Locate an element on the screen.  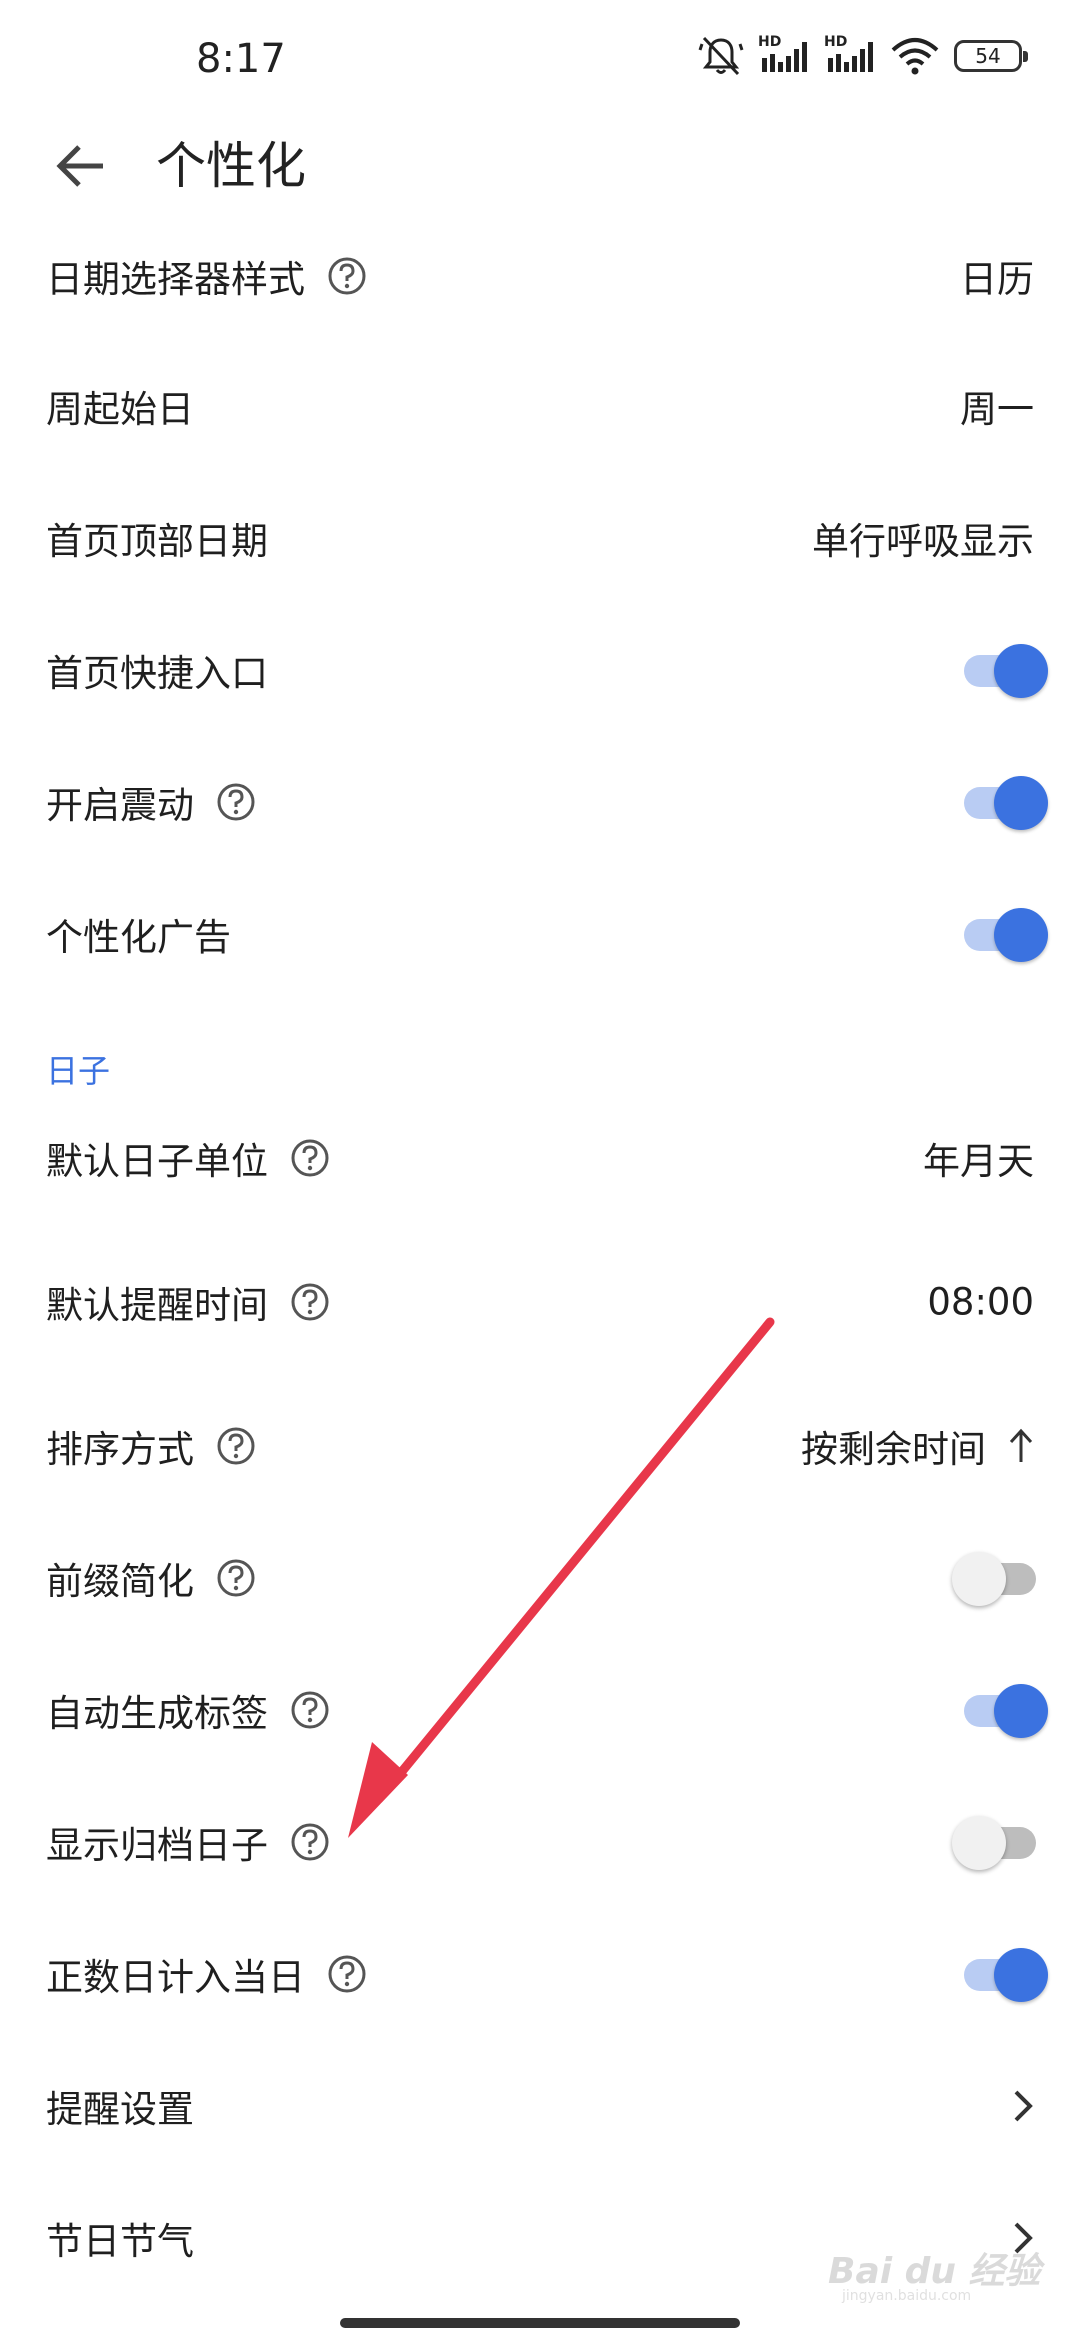
setting-row-personalized-ads: 个性化广告 is located at coordinates (540, 934).